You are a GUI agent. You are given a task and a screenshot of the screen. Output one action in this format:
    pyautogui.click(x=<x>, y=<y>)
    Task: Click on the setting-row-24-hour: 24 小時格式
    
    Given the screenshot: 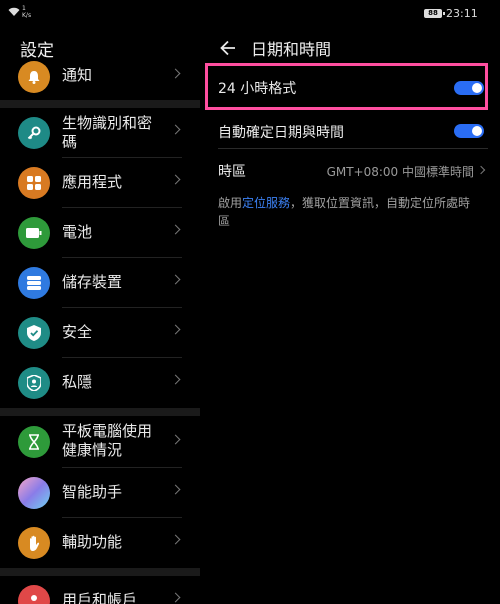 What is the action you would take?
    pyautogui.click(x=353, y=89)
    